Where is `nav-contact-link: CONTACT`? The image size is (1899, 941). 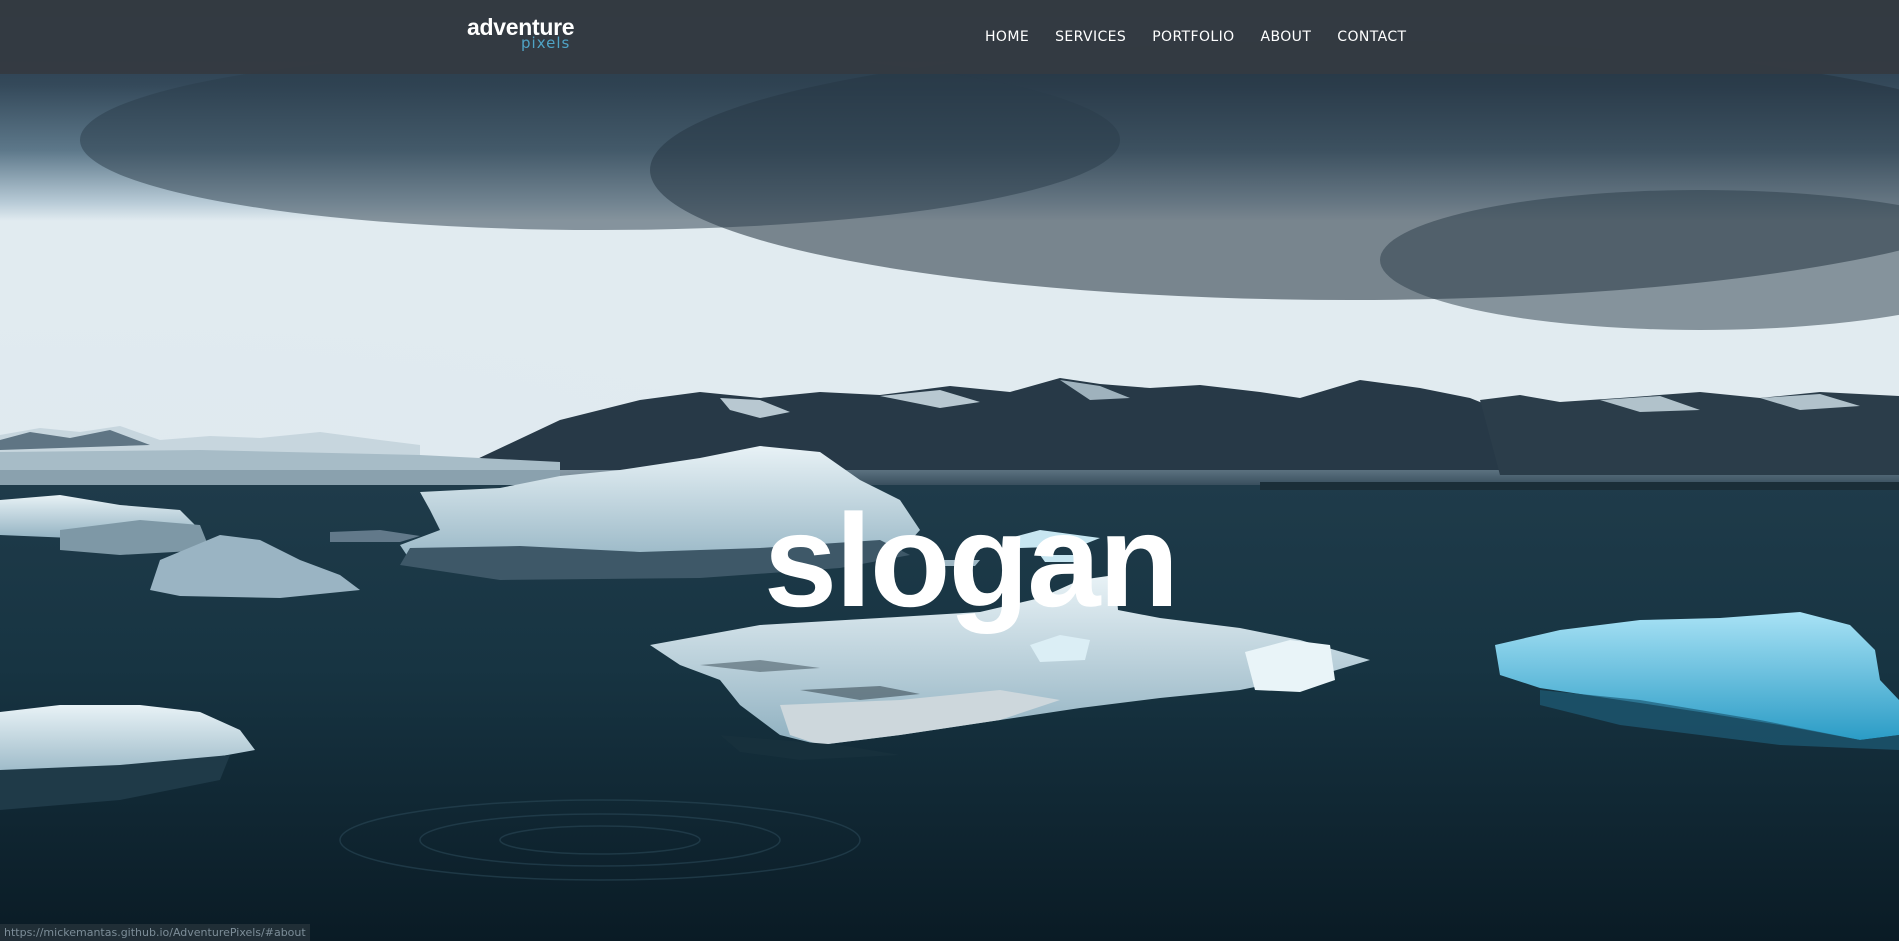 nav-contact-link: CONTACT is located at coordinates (1371, 37).